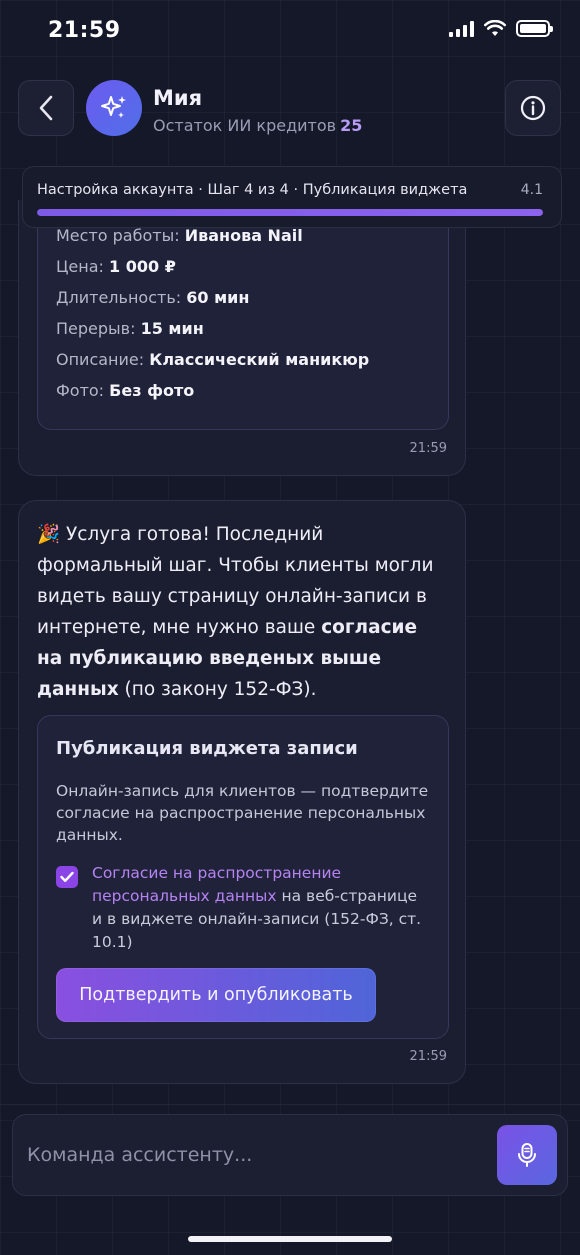  I want to click on microphone-icon, so click(527, 1155).